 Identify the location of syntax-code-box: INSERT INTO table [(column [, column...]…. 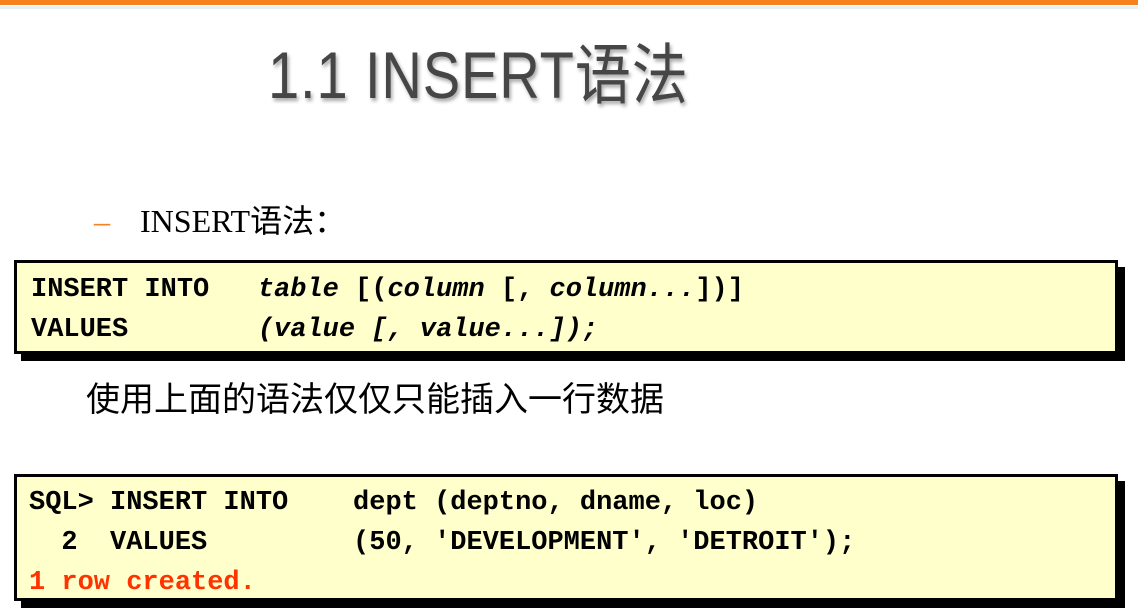
(566, 307).